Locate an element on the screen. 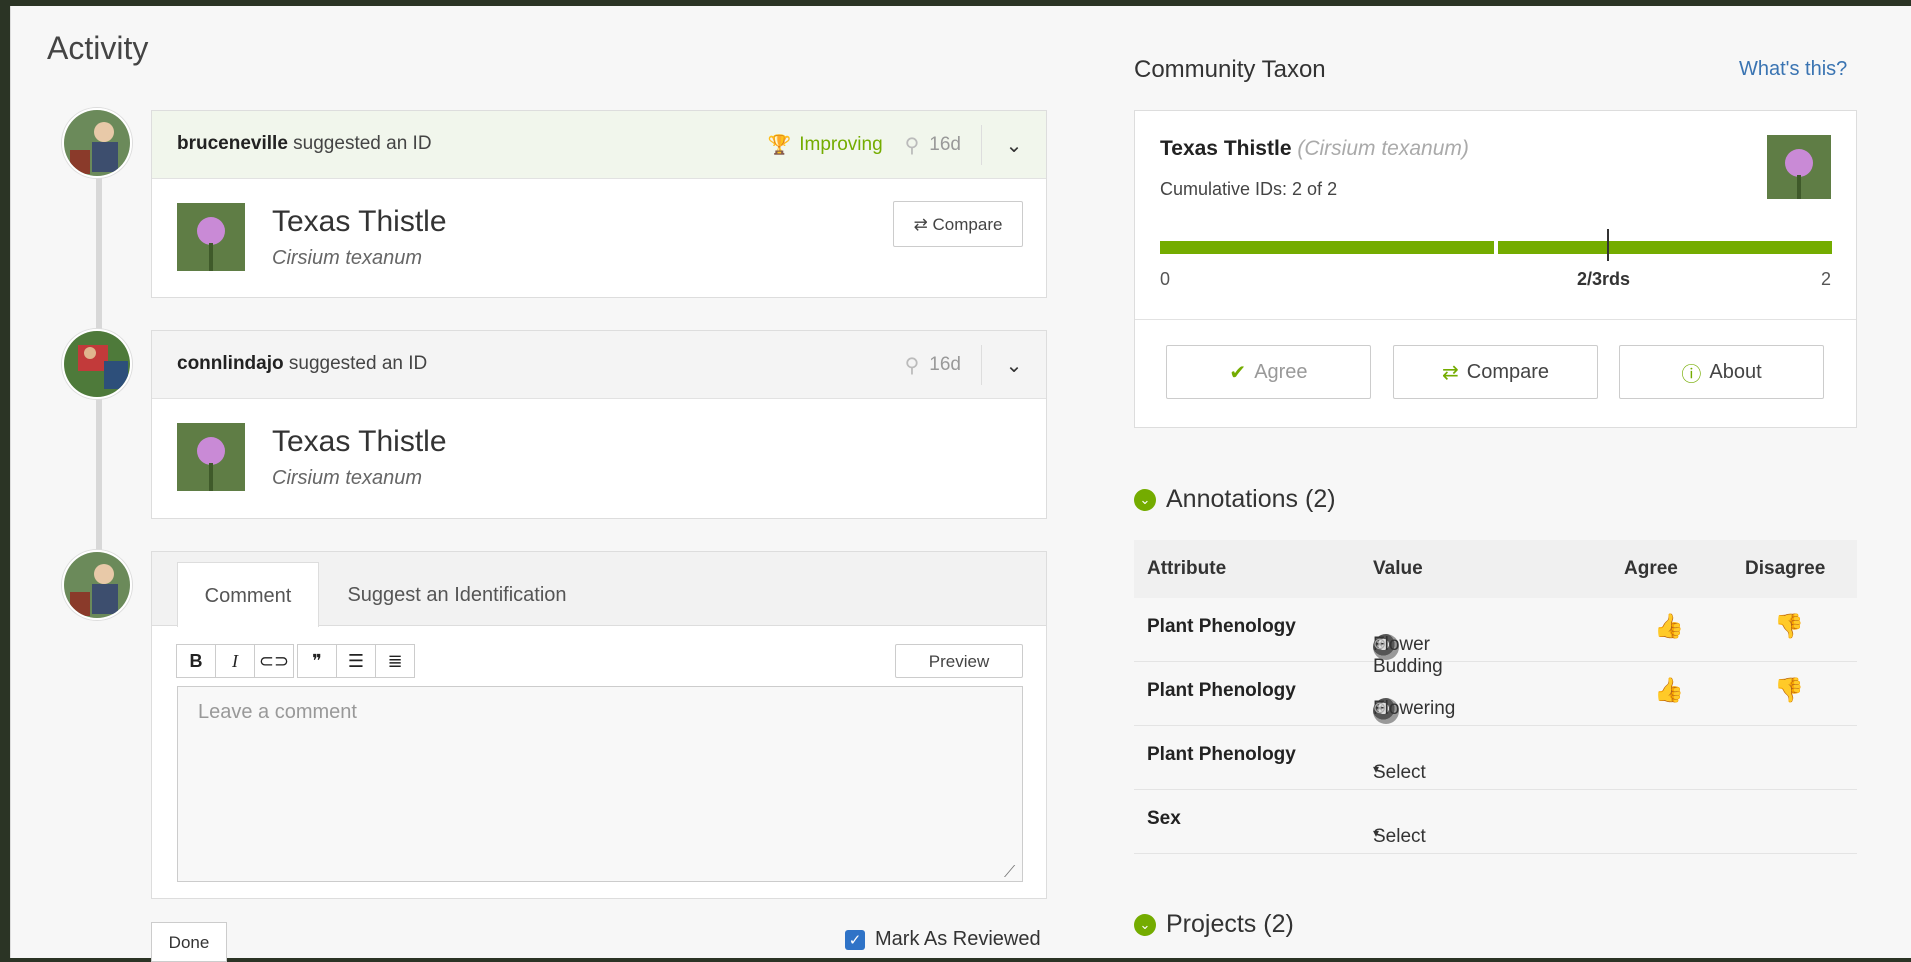 The image size is (1911, 962). identification-author: connlindajo suggested an ID is located at coordinates (302, 364).